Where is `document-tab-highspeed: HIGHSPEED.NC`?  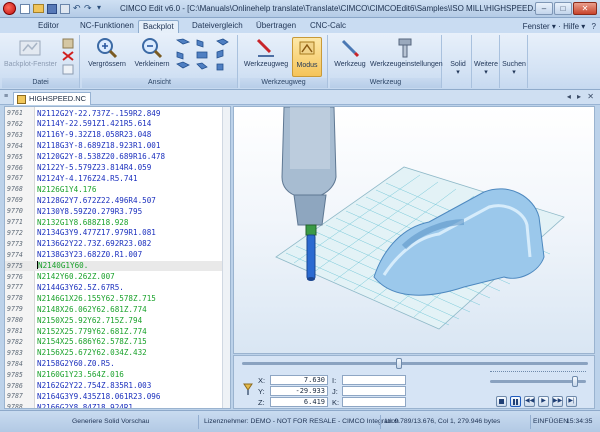
document-tab-highspeed: HIGHSPEED.NC is located at coordinates (52, 98).